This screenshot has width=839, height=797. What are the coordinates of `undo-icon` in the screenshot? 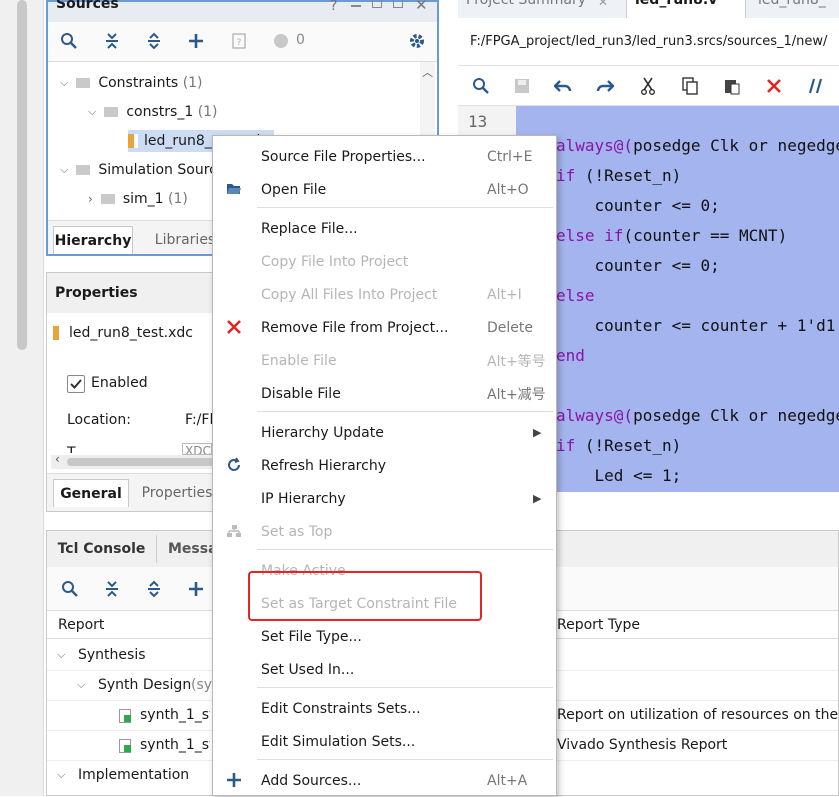 It's located at (563, 86).